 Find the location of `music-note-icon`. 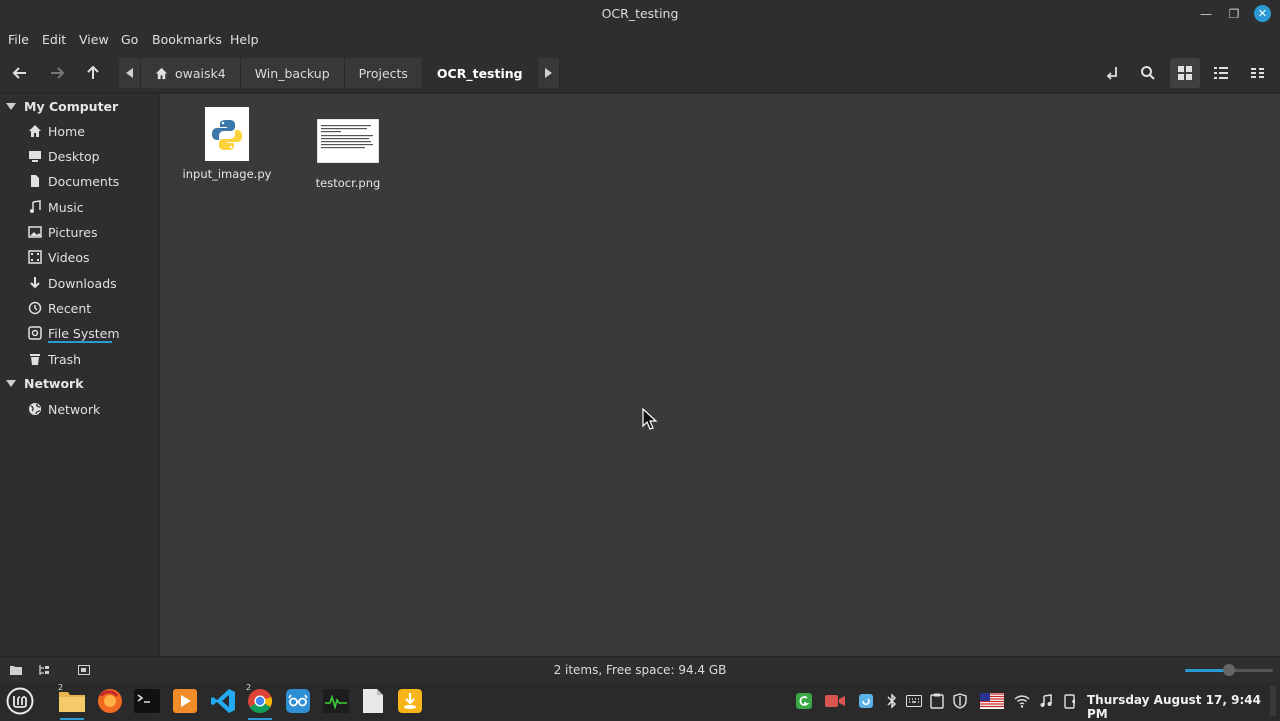

music-note-icon is located at coordinates (1046, 700).